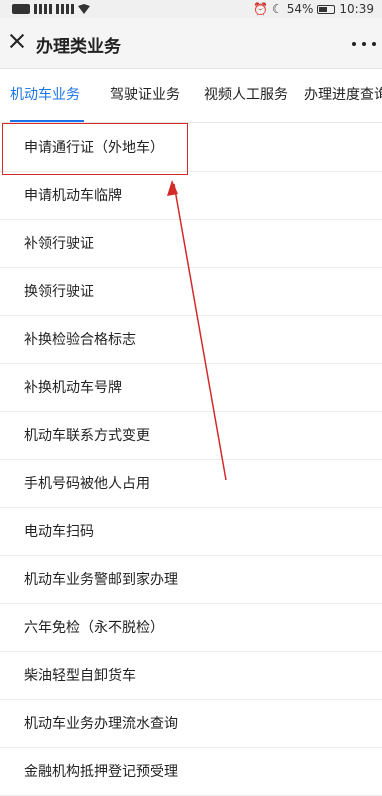  What do you see at coordinates (17, 41) in the screenshot?
I see `close-icon` at bounding box center [17, 41].